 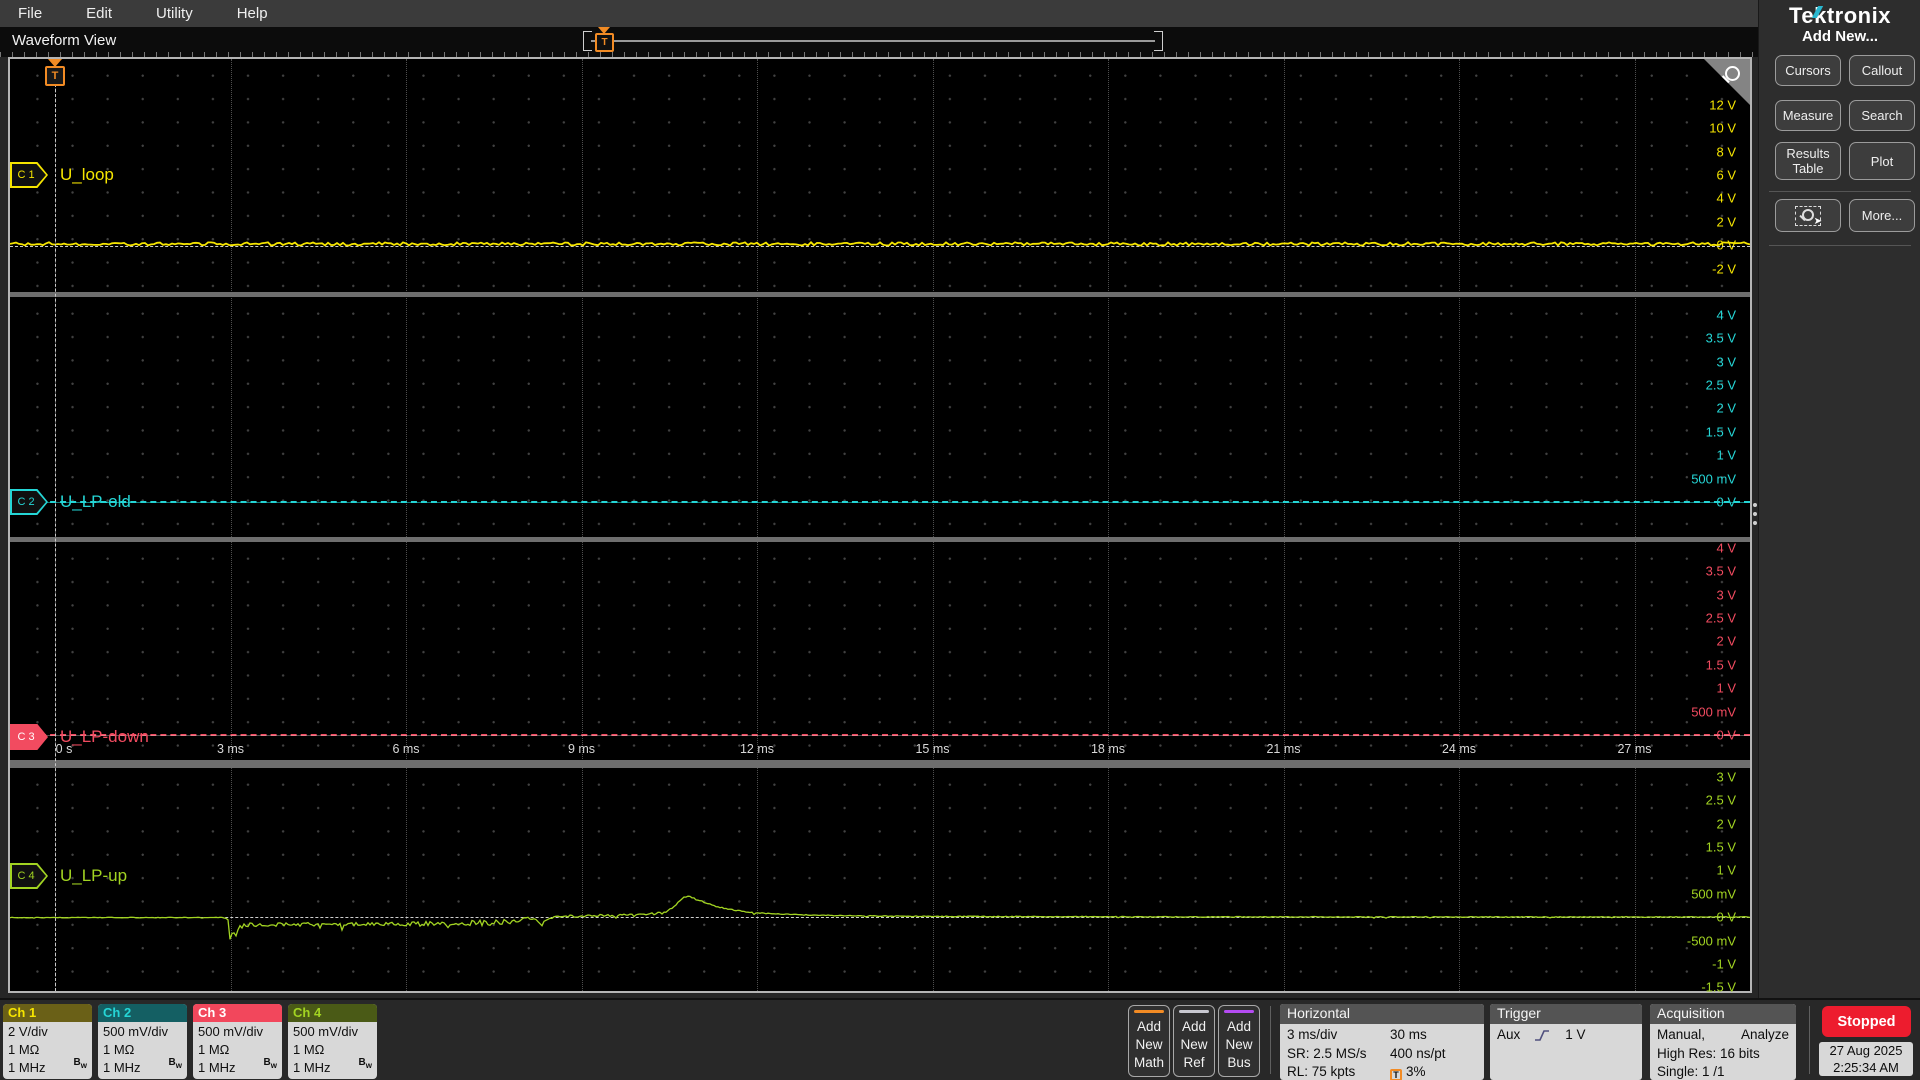 I want to click on channel-label-U_LP-old: U_LP-old, so click(x=95, y=501).